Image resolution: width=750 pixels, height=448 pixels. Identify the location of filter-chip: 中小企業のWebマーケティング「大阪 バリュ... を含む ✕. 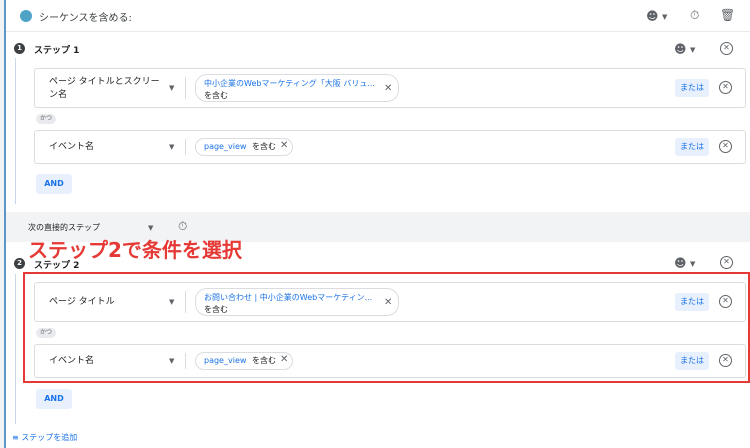
(297, 88).